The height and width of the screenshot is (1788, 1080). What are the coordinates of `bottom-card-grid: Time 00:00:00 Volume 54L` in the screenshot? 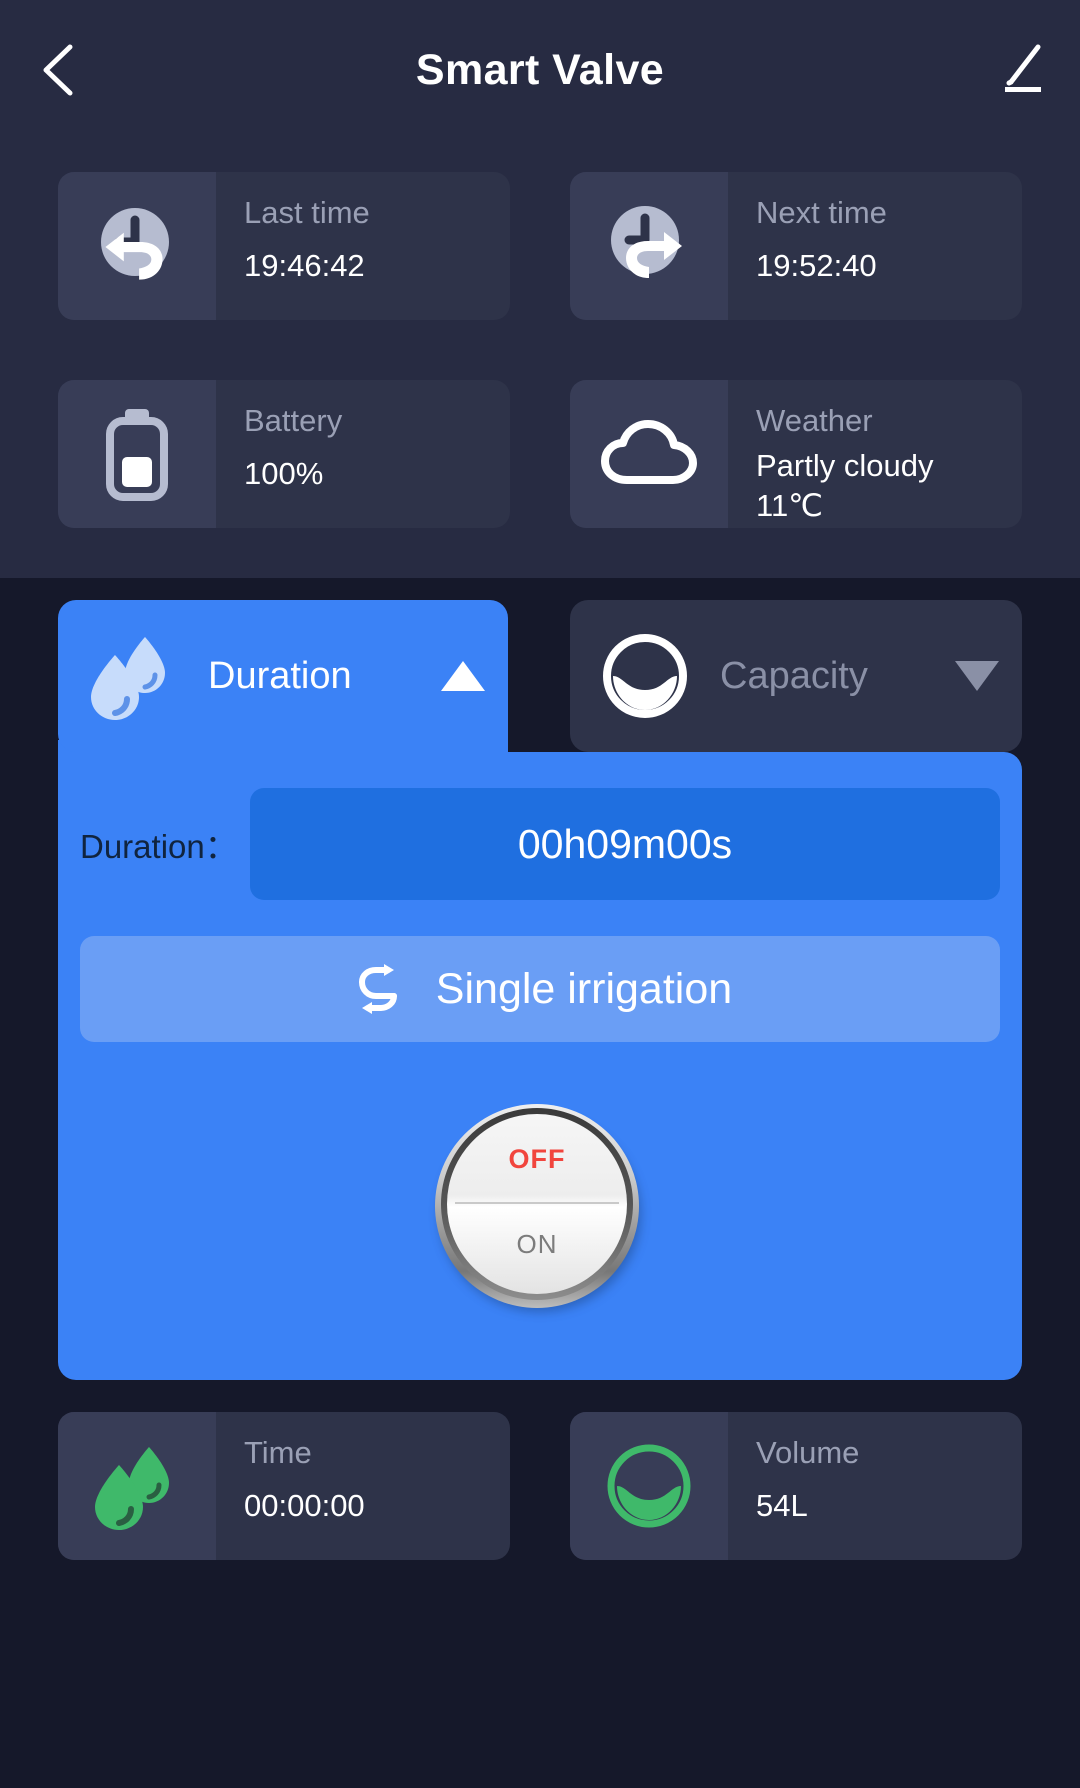 It's located at (540, 1486).